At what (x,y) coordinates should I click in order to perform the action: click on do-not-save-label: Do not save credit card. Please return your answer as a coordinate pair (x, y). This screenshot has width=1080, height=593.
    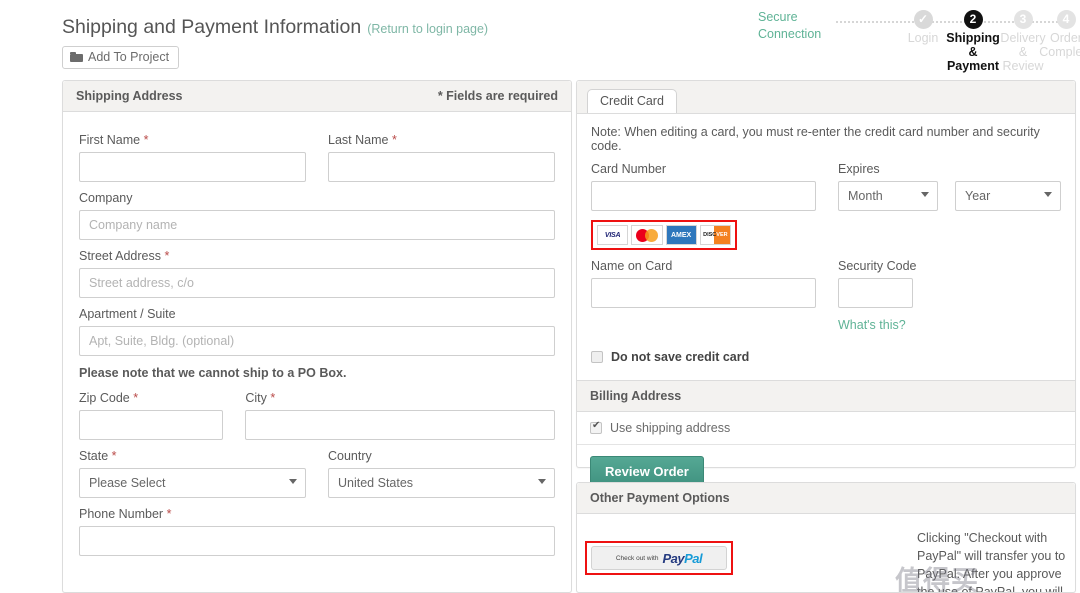
    Looking at the image, I should click on (680, 357).